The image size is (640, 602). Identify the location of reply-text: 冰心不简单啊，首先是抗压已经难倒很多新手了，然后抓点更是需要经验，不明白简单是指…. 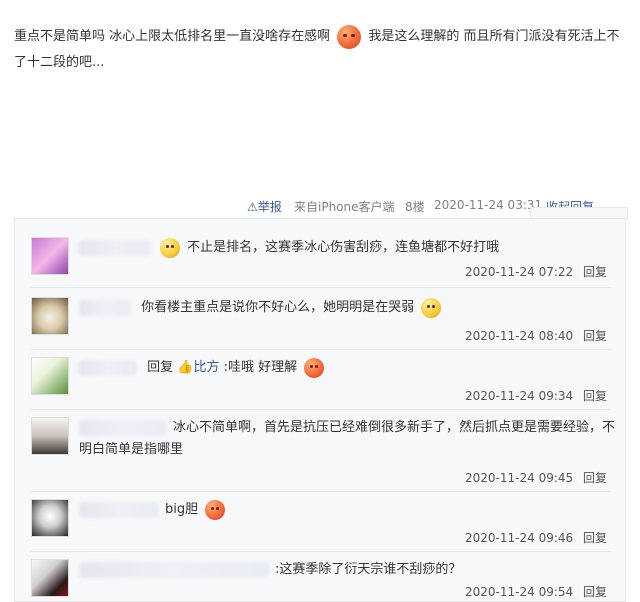
(349, 439).